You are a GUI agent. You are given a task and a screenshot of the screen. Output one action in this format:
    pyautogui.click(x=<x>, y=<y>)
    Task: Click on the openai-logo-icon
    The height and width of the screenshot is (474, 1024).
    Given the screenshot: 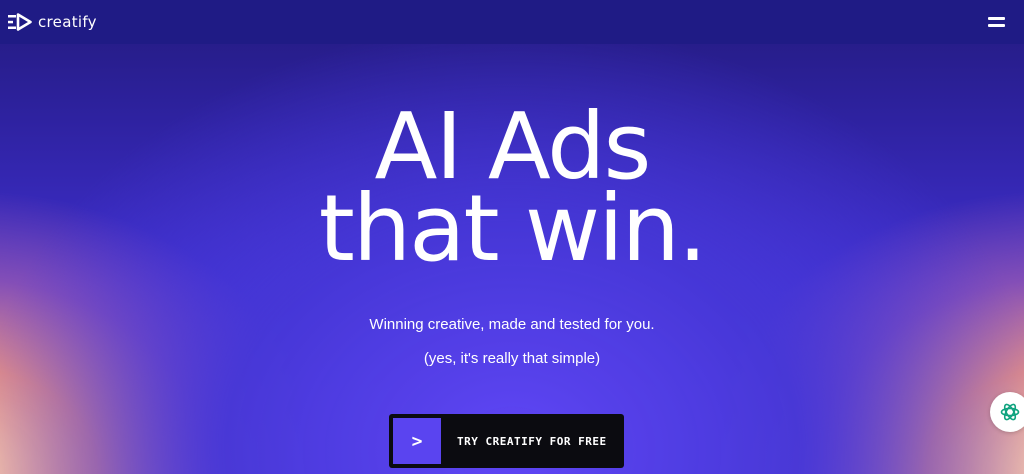 What is the action you would take?
    pyautogui.click(x=1010, y=412)
    